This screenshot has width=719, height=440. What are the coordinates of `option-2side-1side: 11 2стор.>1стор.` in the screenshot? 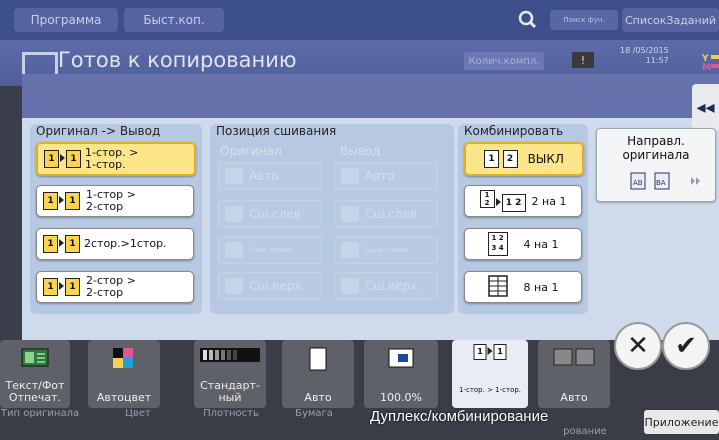 It's located at (115, 244).